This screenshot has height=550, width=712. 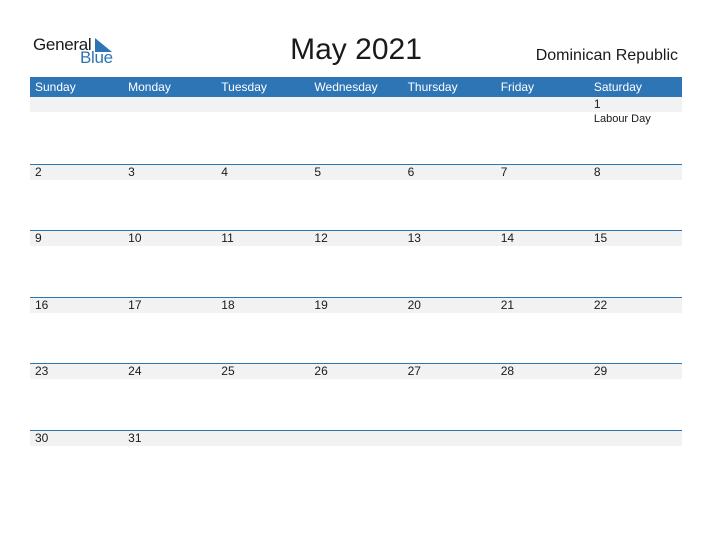 What do you see at coordinates (38, 171) in the screenshot?
I see `day-number: 2` at bounding box center [38, 171].